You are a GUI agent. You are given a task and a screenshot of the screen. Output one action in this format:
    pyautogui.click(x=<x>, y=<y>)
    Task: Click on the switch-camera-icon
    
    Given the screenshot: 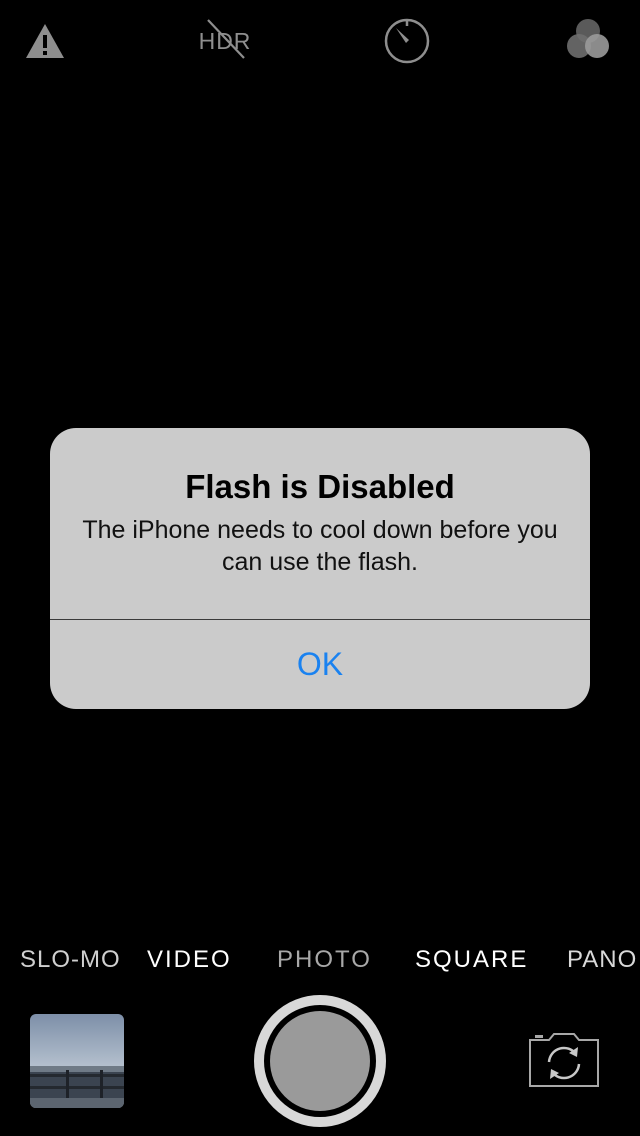 What is the action you would take?
    pyautogui.click(x=564, y=1060)
    